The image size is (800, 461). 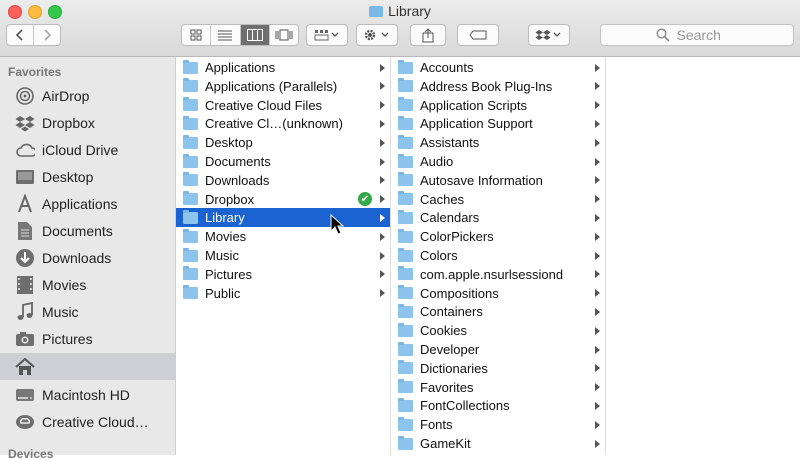 I want to click on folder-row-movies: Movies, so click(x=283, y=236).